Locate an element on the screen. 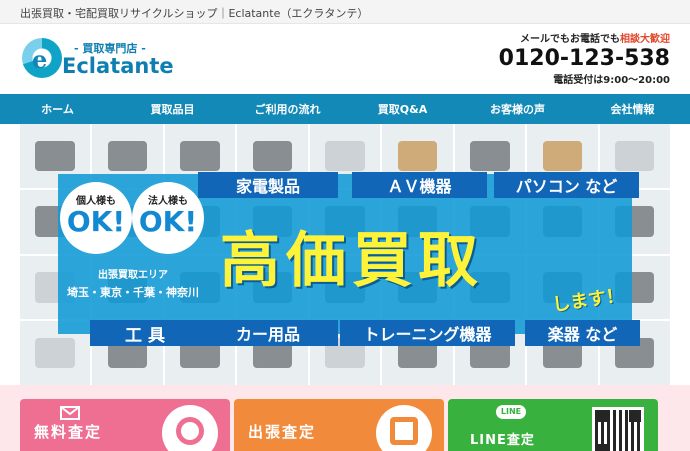  visit-estimate-label: 出張査定 is located at coordinates (282, 432).